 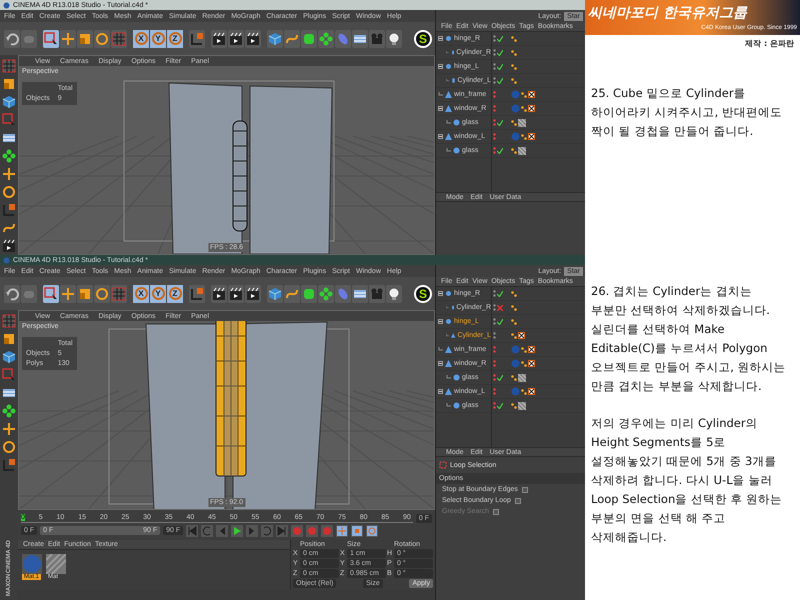 I want to click on undo-button, so click(x=12, y=39).